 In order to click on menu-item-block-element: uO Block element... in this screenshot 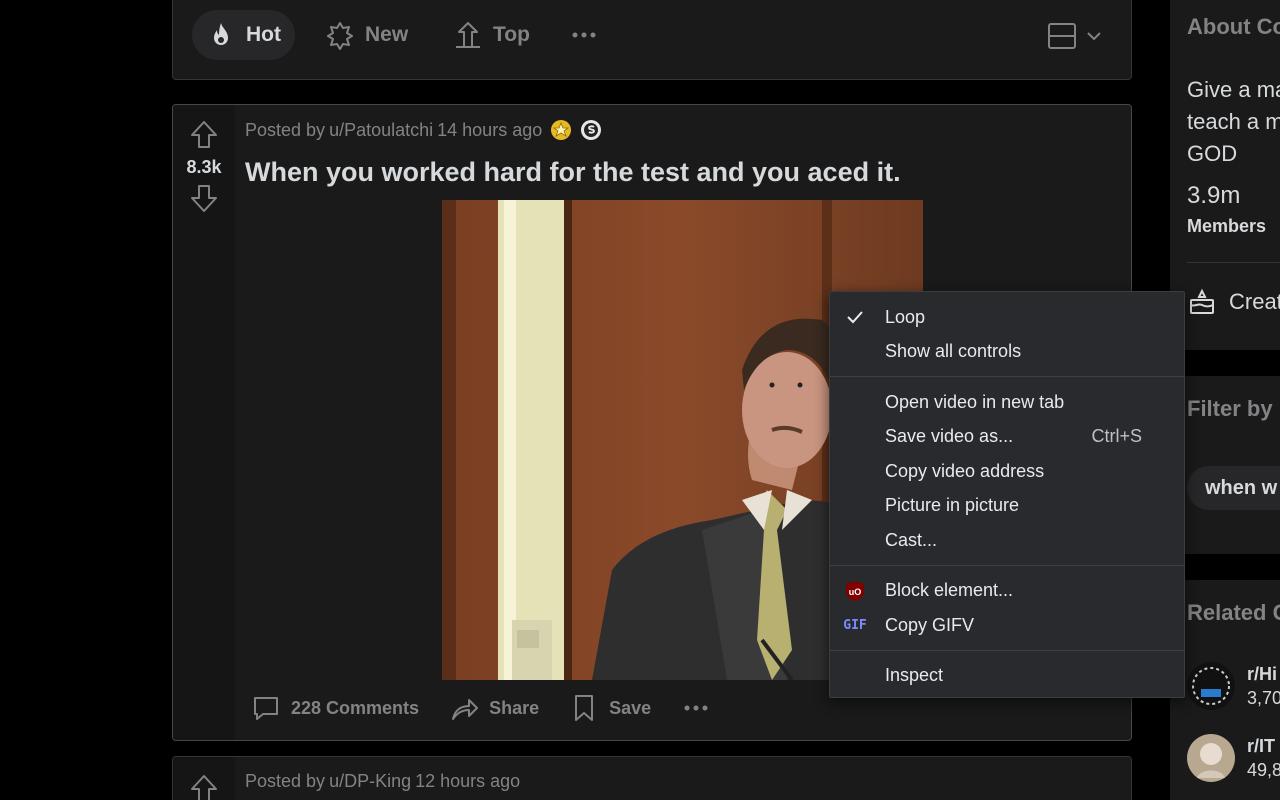, I will do `click(1007, 591)`.